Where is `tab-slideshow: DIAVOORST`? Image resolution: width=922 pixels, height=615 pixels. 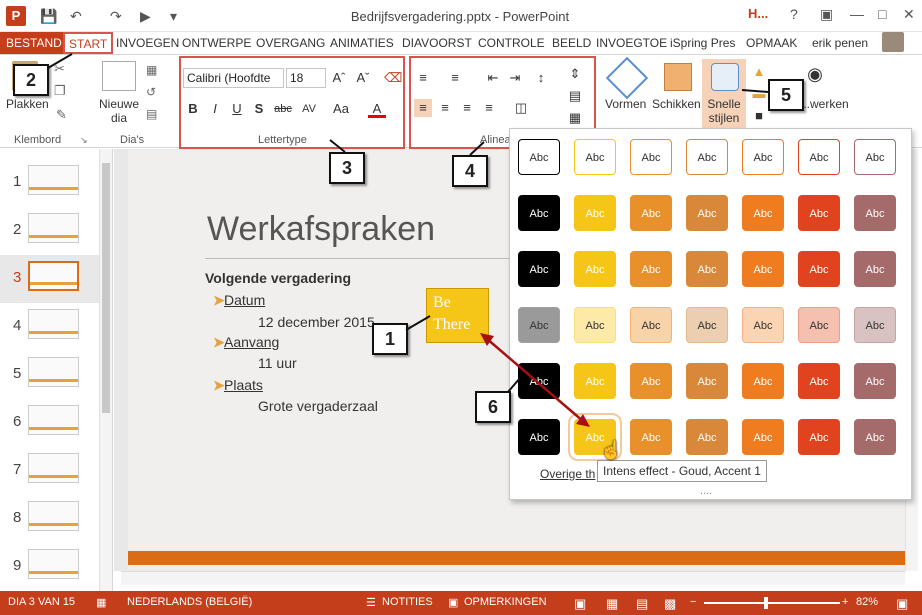
tab-slideshow: DIAVOORST is located at coordinates (437, 44).